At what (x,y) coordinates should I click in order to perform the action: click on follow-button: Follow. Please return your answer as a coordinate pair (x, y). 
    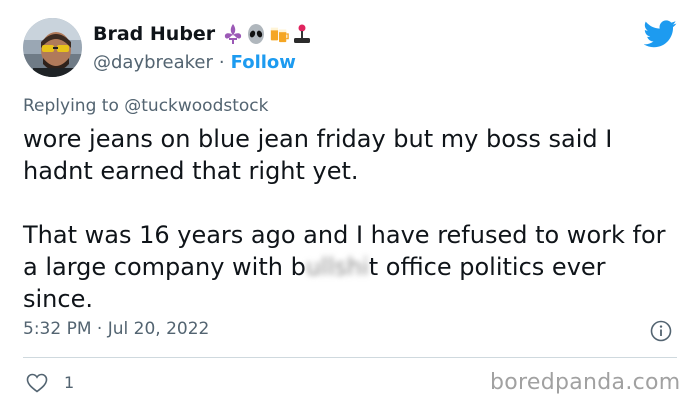
    Looking at the image, I should click on (263, 62).